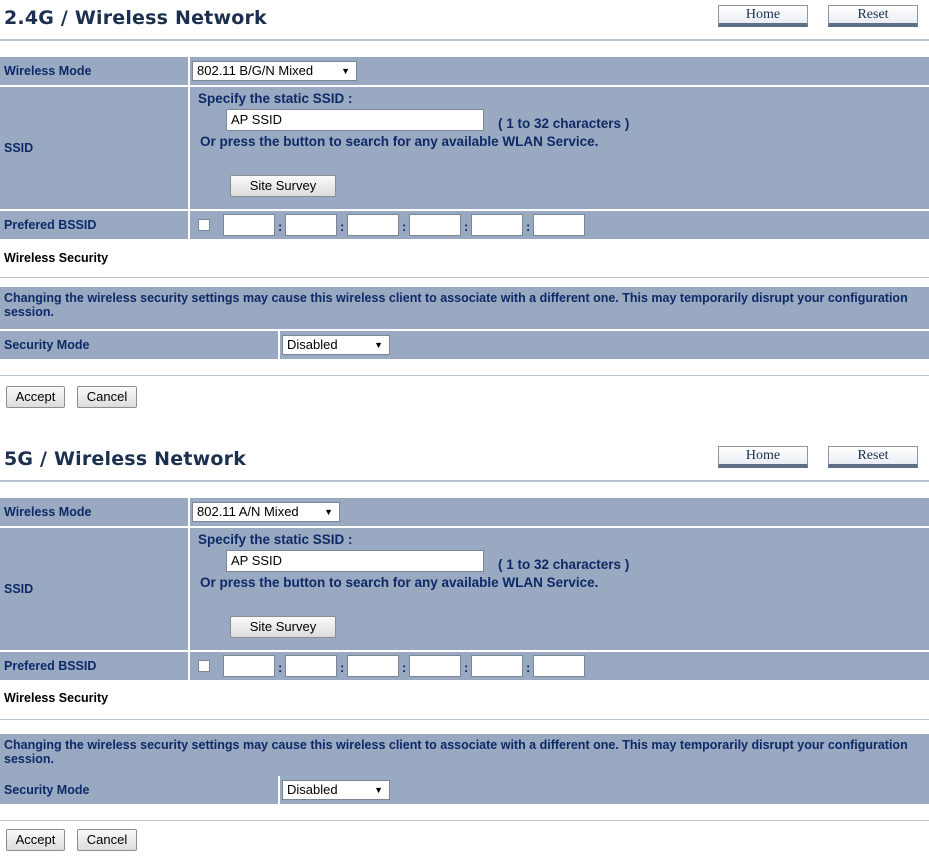  What do you see at coordinates (255, 70) in the screenshot?
I see `wireless-mode-value: 802.11 B/G/N Mixed` at bounding box center [255, 70].